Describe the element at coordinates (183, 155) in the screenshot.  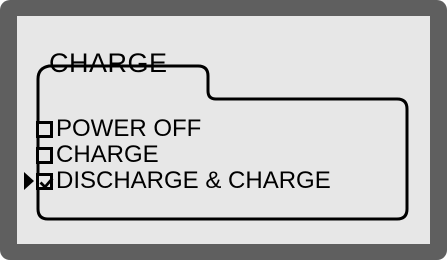
I see `menu-item-charge: CHARGE` at that location.